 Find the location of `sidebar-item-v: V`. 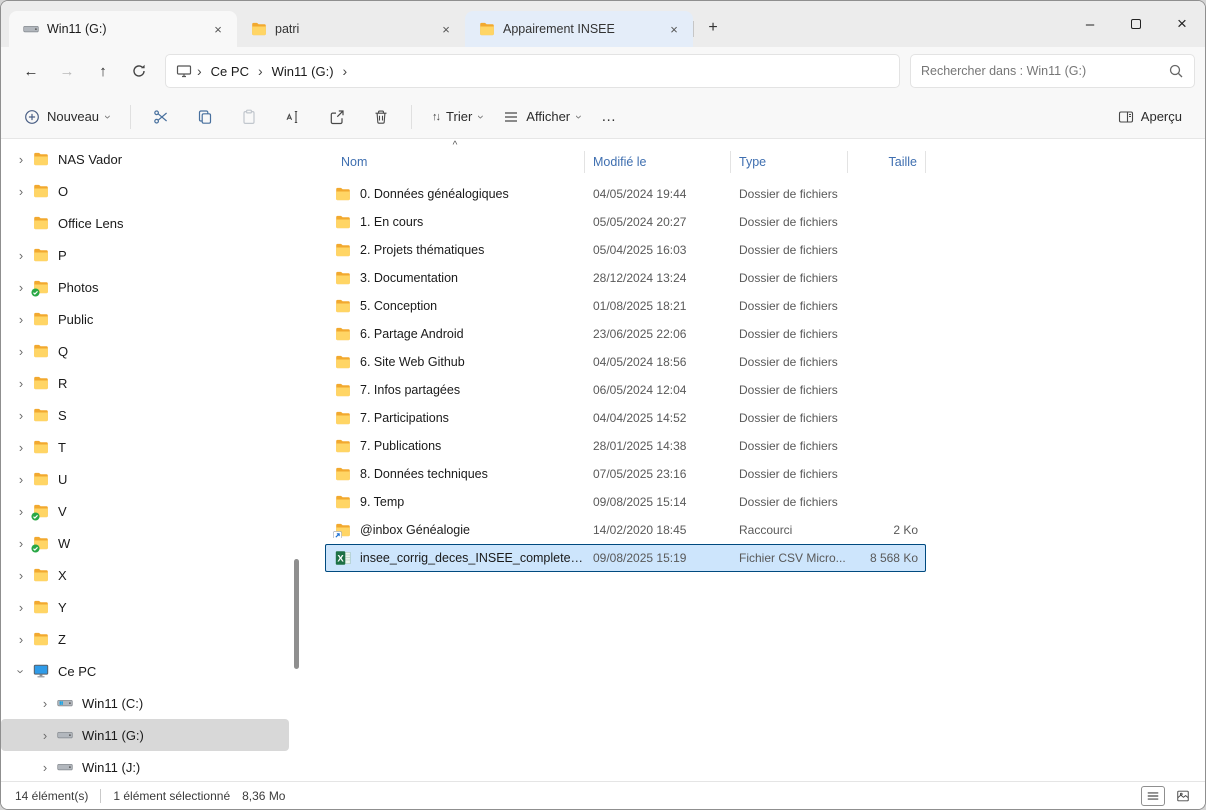

sidebar-item-v: V is located at coordinates (145, 511).